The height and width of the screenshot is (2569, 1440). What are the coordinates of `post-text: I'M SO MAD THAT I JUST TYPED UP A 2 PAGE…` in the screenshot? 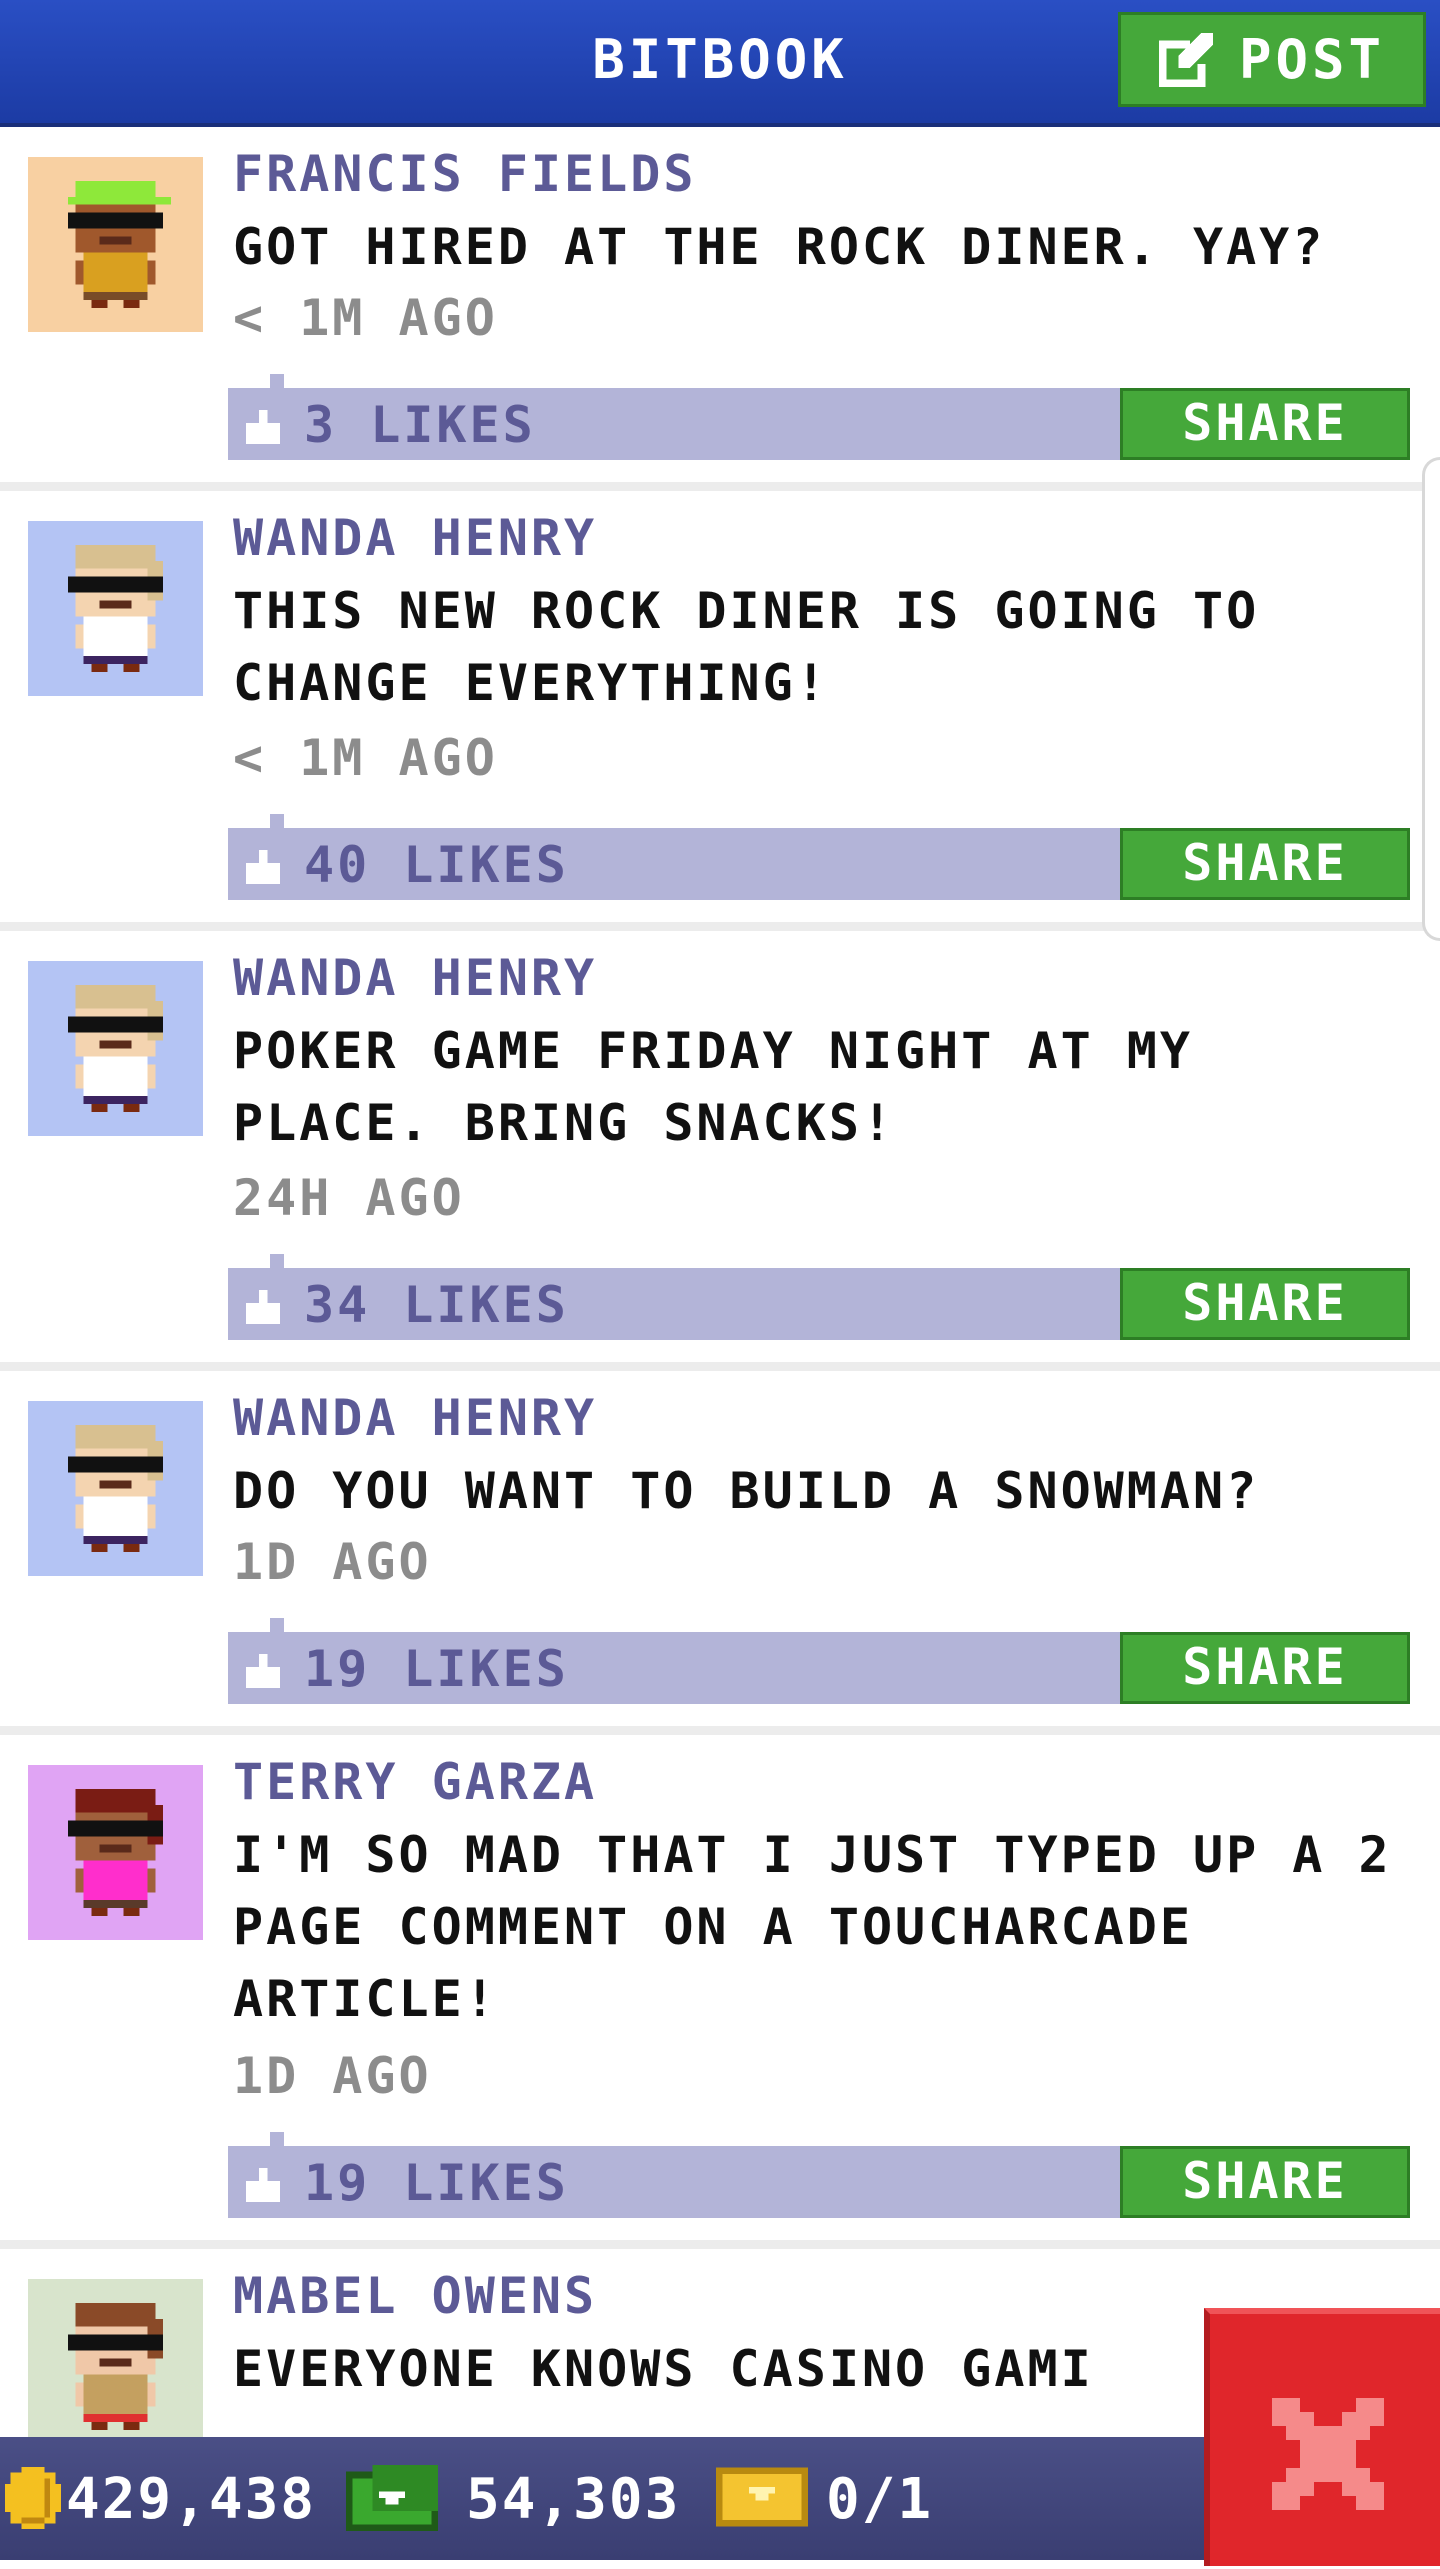 It's located at (812, 1927).